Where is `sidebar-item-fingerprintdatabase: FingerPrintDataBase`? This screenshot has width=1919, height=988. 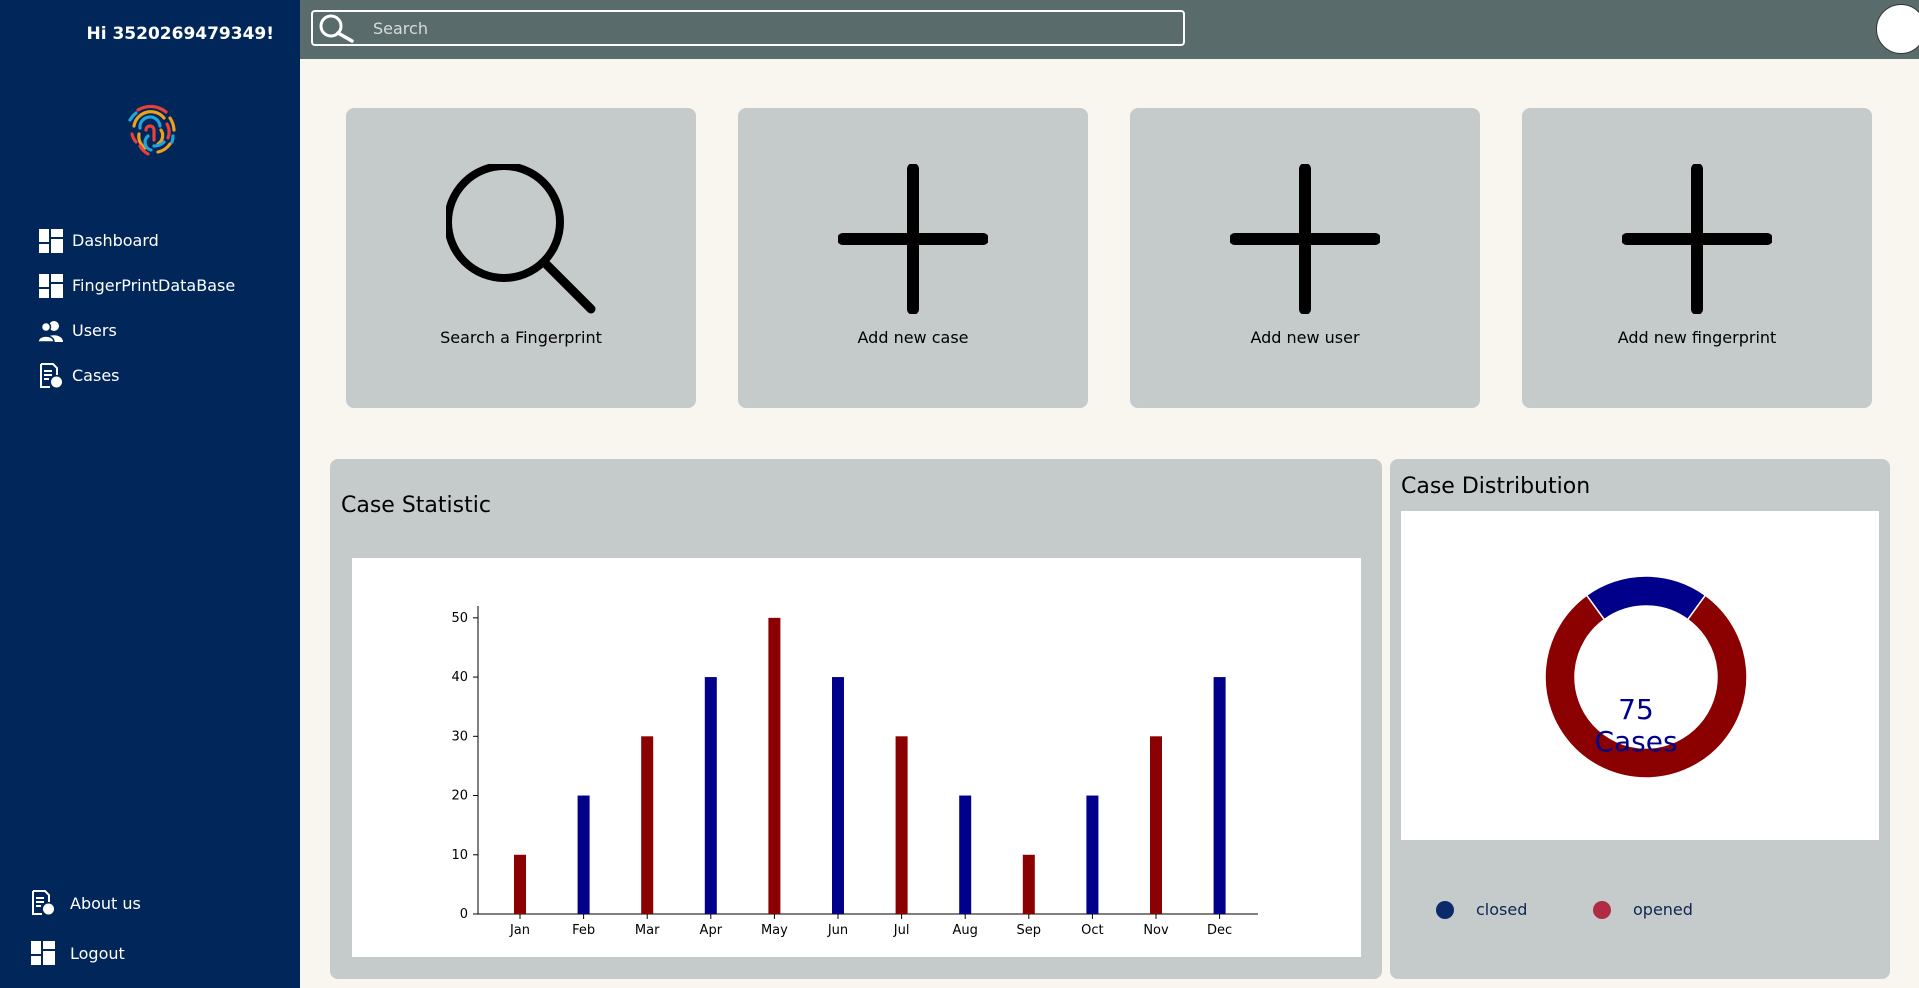 sidebar-item-fingerprintdatabase: FingerPrintDataBase is located at coordinates (136, 285).